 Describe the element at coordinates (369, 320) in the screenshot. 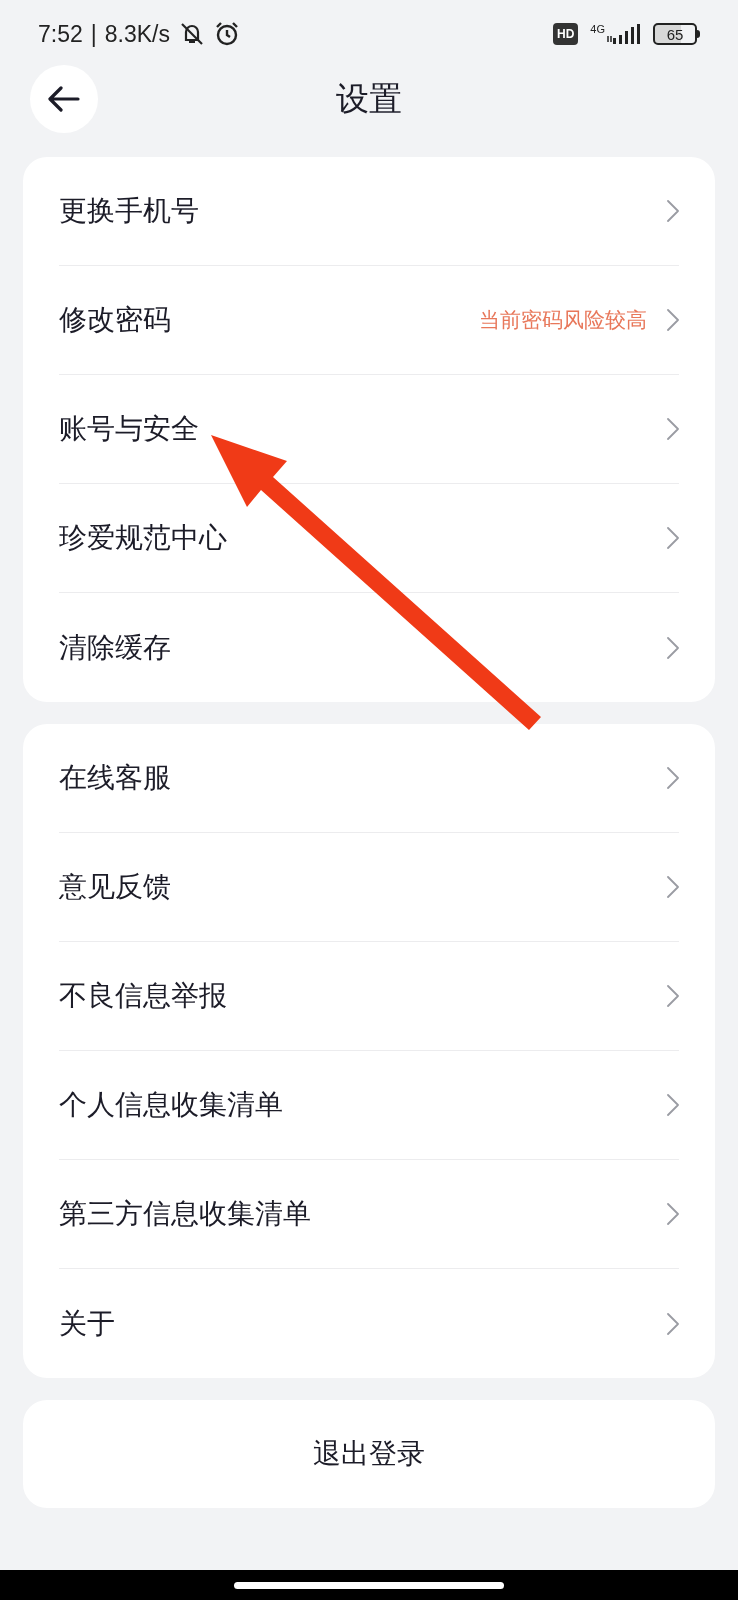

I see `settings-row: 修改密码 当前密码风险较高` at that location.